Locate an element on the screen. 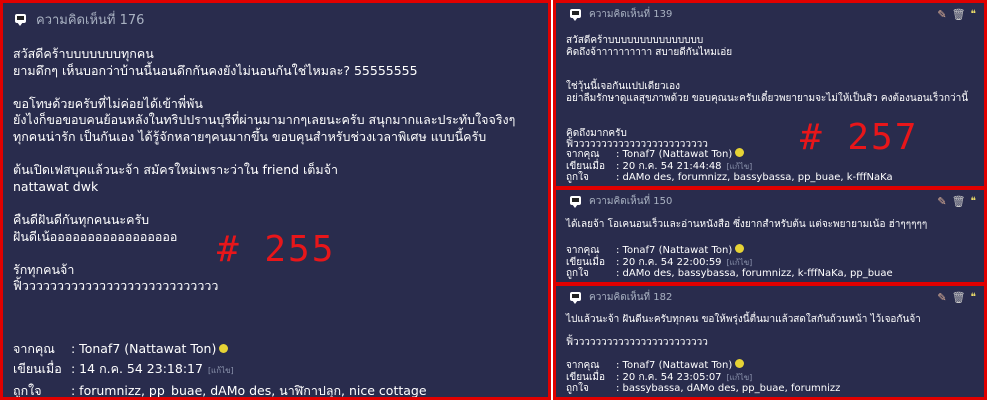 The image size is (987, 400). written-row: เขียนเมื่อ : 20 ก.ค. 54 23:05:07 [แก้ไข] is located at coordinates (703, 378).